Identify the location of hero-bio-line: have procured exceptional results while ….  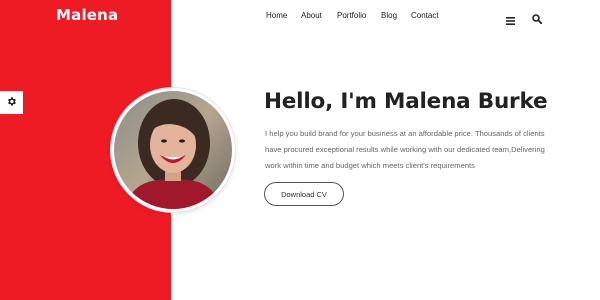
(405, 149).